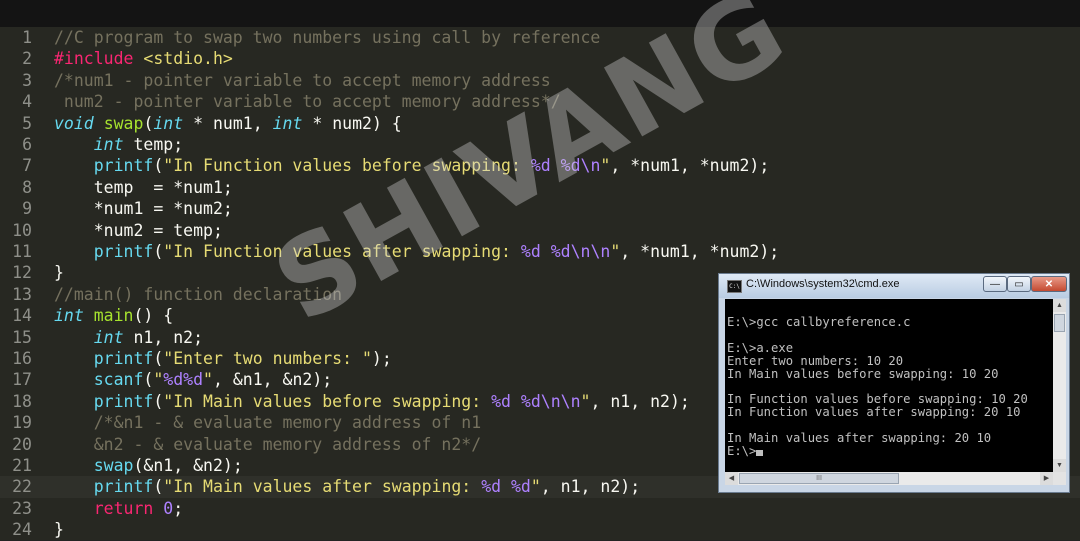  What do you see at coordinates (123, 123) in the screenshot?
I see `code-token: swap` at bounding box center [123, 123].